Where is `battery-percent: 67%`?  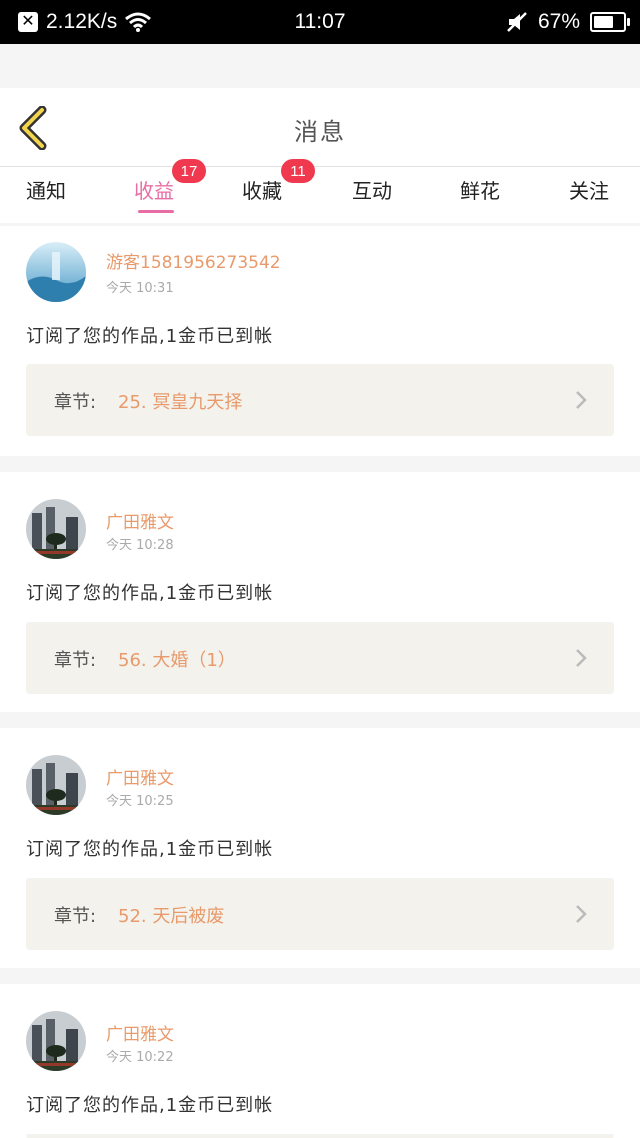 battery-percent: 67% is located at coordinates (558, 21).